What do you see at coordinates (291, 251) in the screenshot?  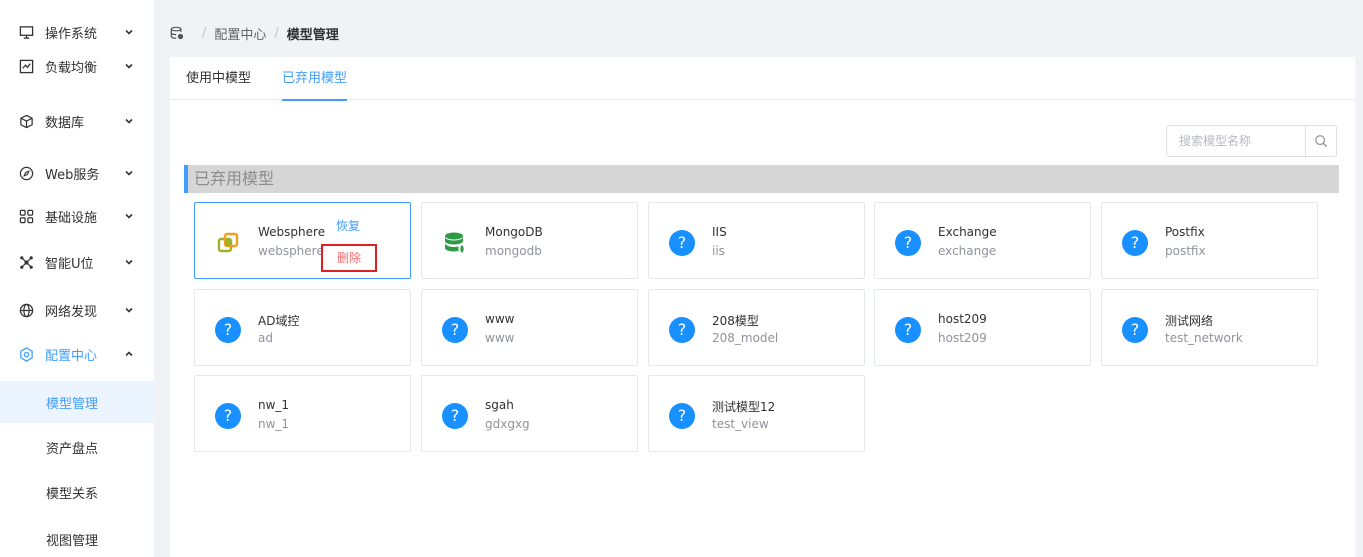 I see `model-code: websphere` at bounding box center [291, 251].